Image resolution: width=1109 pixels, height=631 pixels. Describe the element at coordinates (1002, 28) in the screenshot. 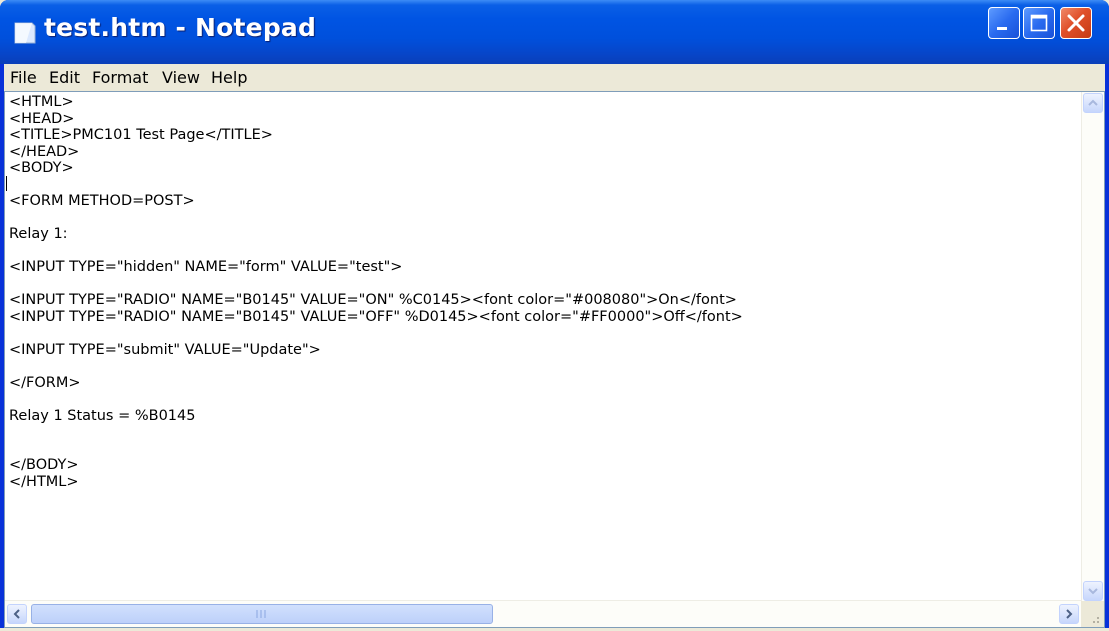

I see `minimize-icon` at that location.